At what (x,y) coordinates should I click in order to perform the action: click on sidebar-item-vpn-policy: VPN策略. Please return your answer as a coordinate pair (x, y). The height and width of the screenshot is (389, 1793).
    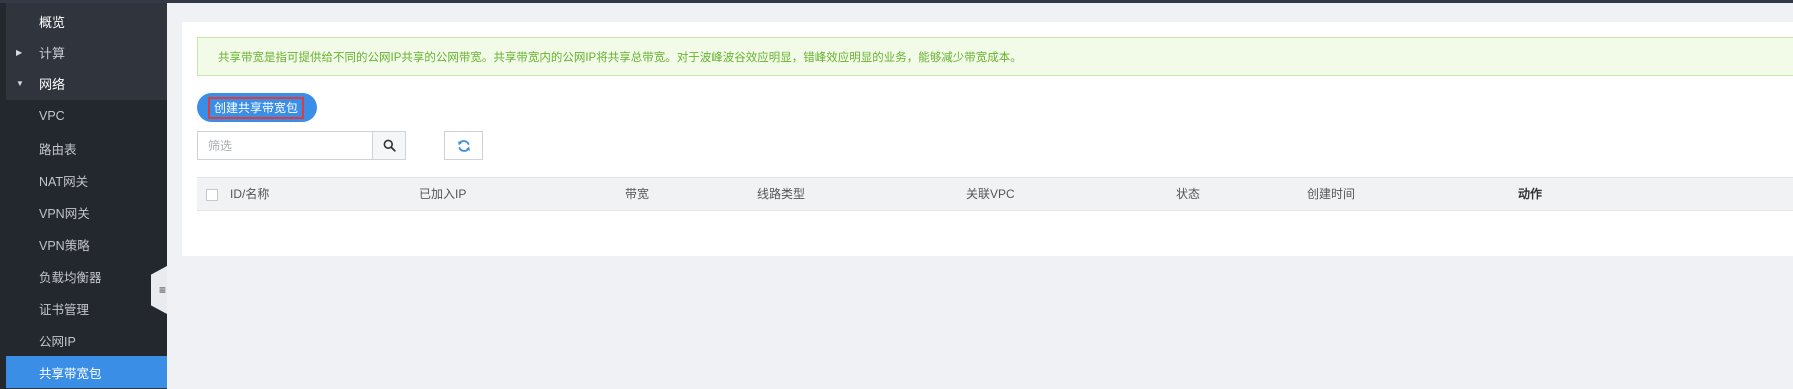
    Looking at the image, I should click on (86, 244).